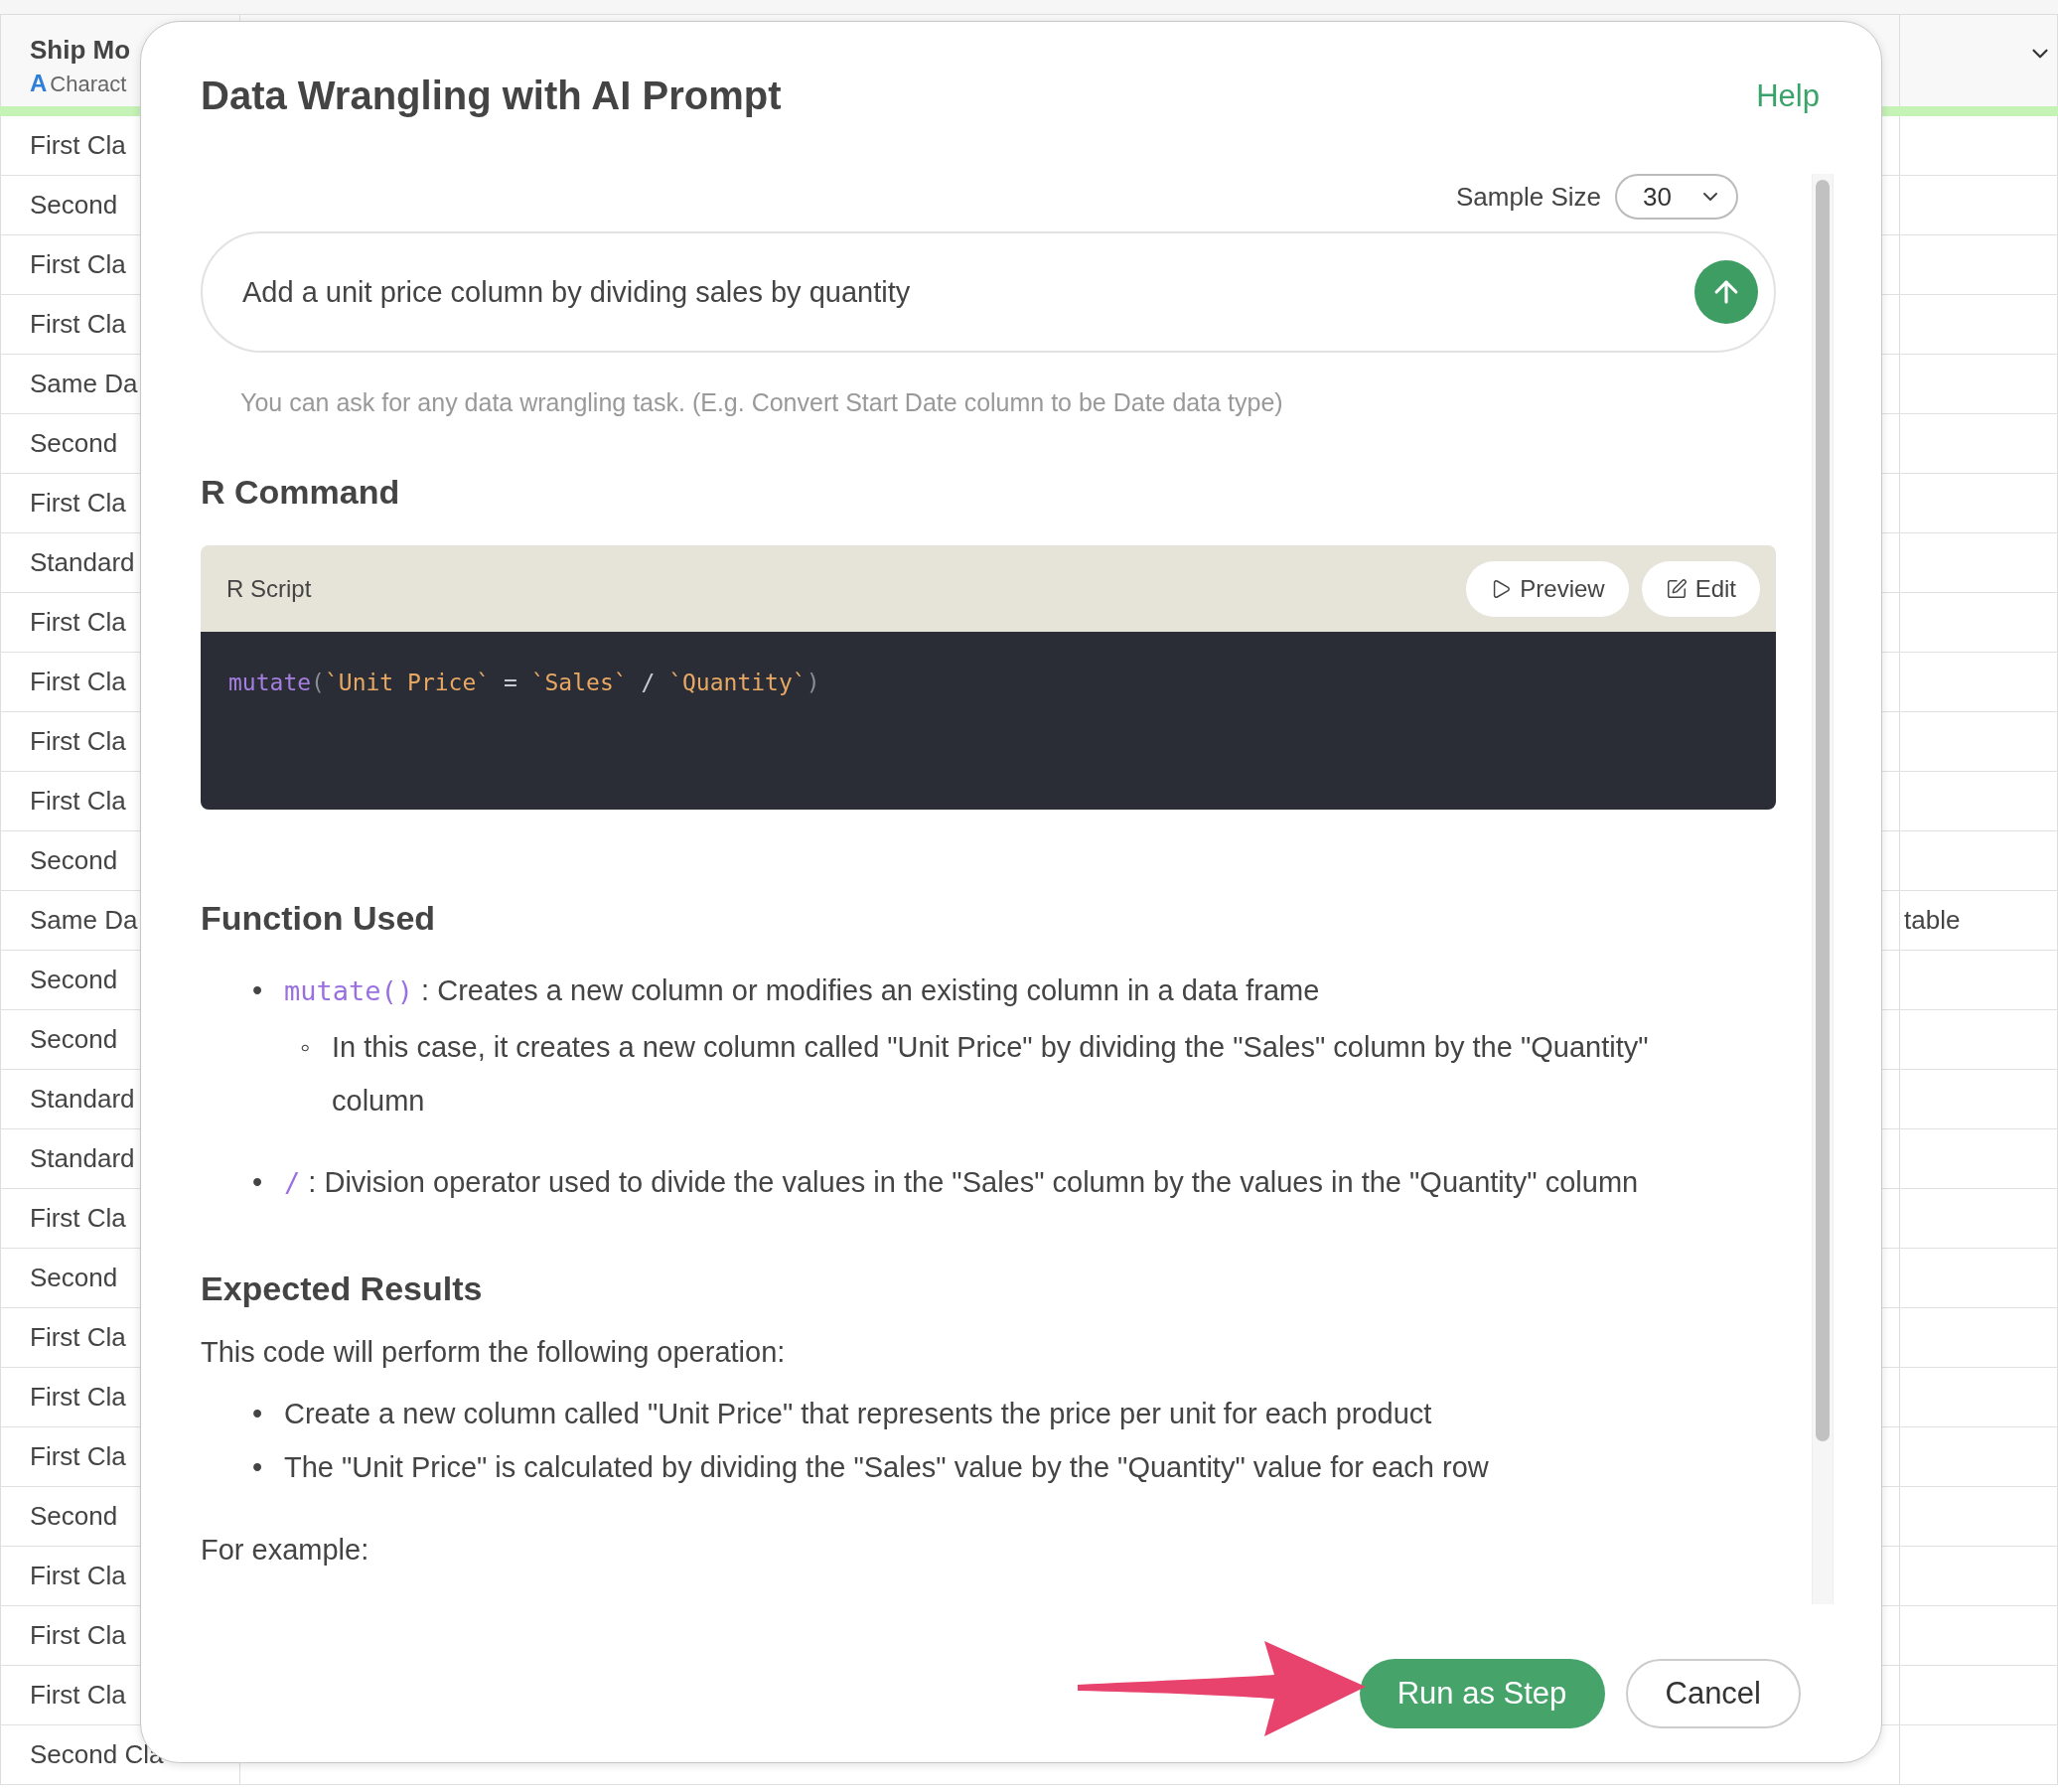 The height and width of the screenshot is (1792, 2058). I want to click on prompt-field: Add a unit price column by dividing sales by quantity, so click(988, 292).